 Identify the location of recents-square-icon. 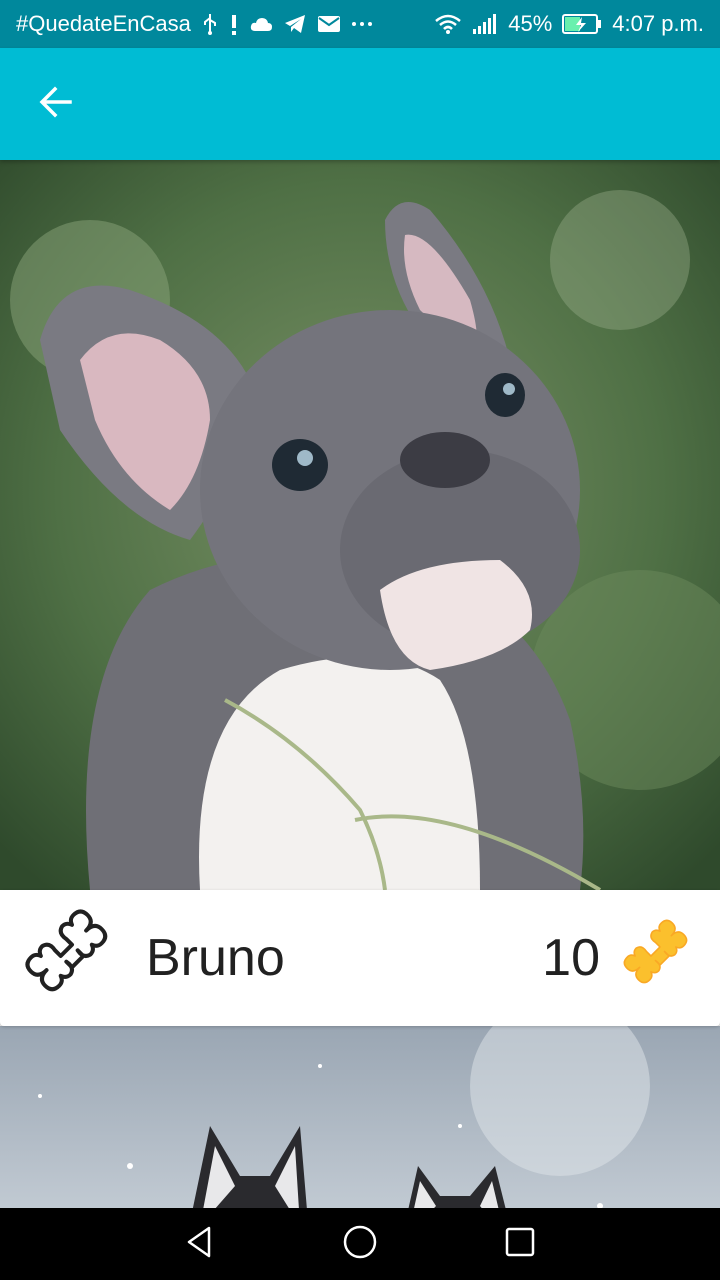
(520, 1244).